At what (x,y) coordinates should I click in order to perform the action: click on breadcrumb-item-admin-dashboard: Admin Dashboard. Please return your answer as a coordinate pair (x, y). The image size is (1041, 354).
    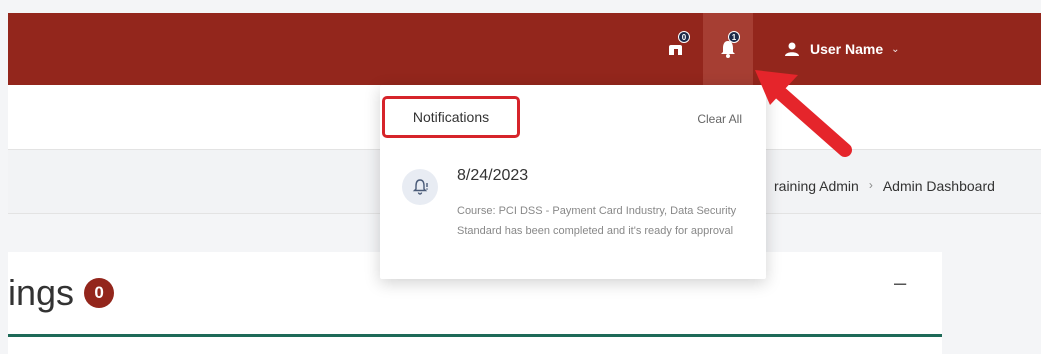
    Looking at the image, I should click on (939, 186).